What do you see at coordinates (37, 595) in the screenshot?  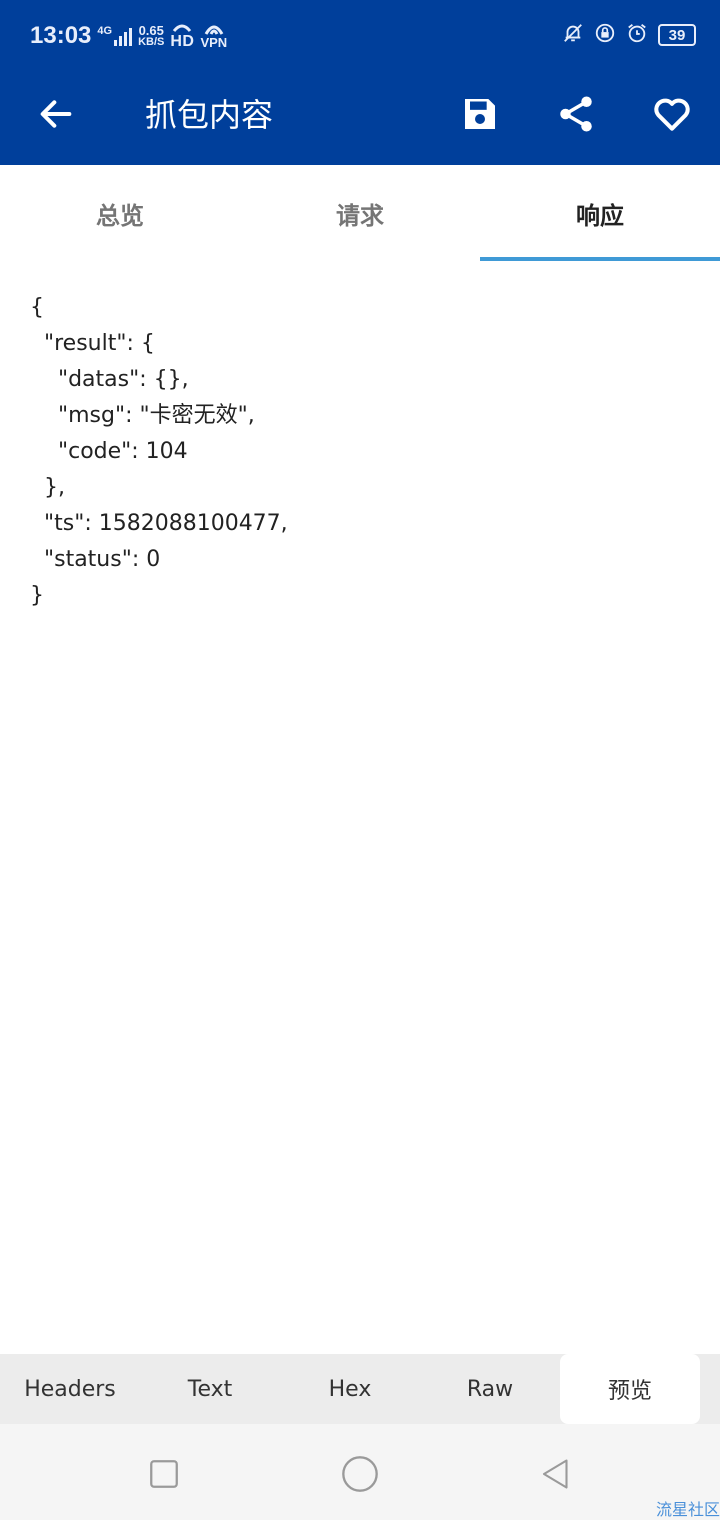 I see `code-line: }` at bounding box center [37, 595].